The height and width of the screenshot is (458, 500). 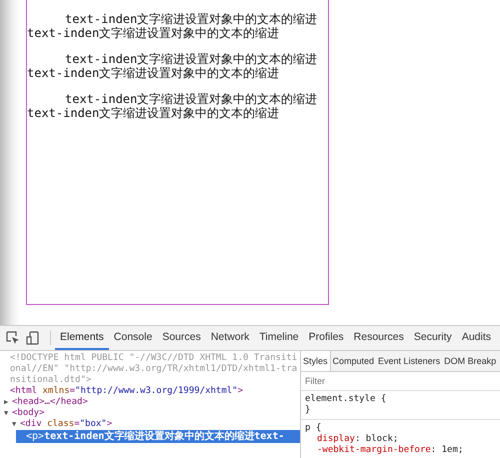 I want to click on css-declaration: -webkit-margin-before: 1em;, so click(x=390, y=450).